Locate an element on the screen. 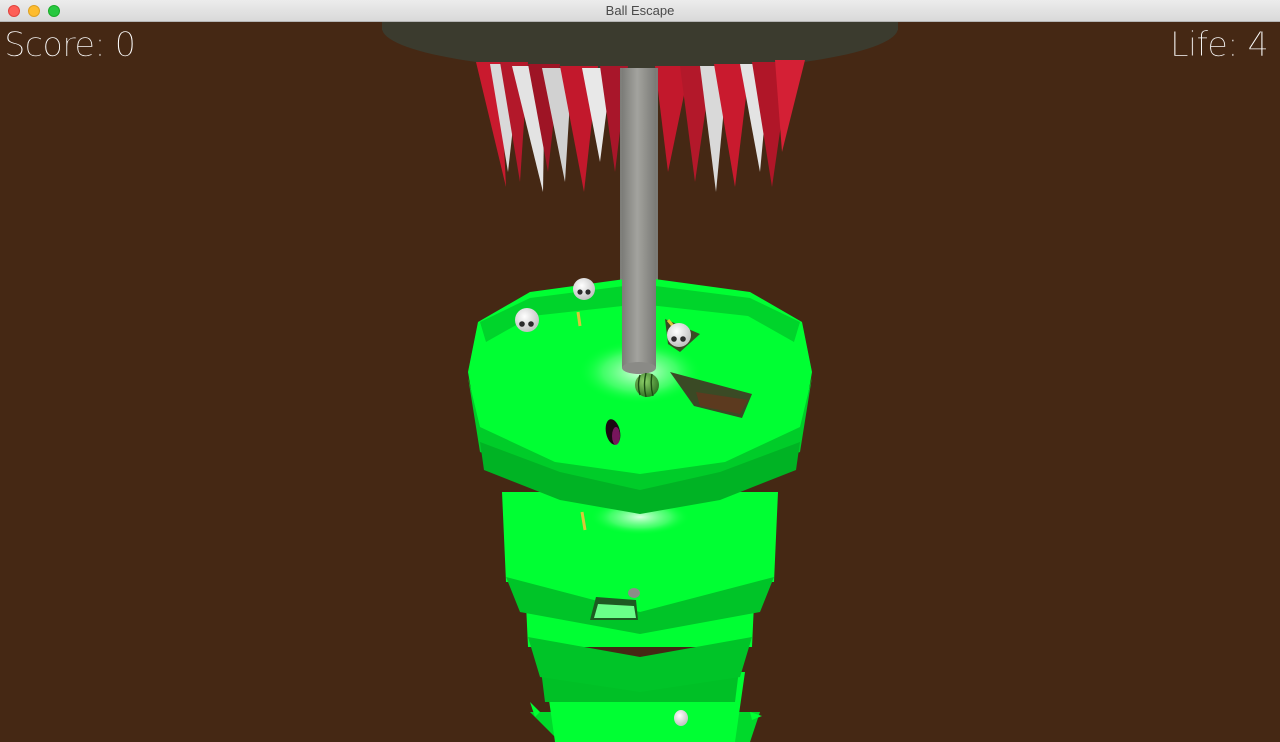  score-display: Score: 0 is located at coordinates (70, 45).